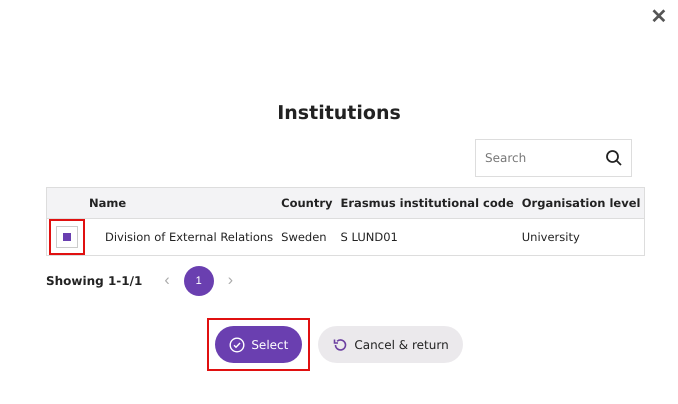 The width and height of the screenshot is (678, 404). I want to click on select-button: Select, so click(258, 344).